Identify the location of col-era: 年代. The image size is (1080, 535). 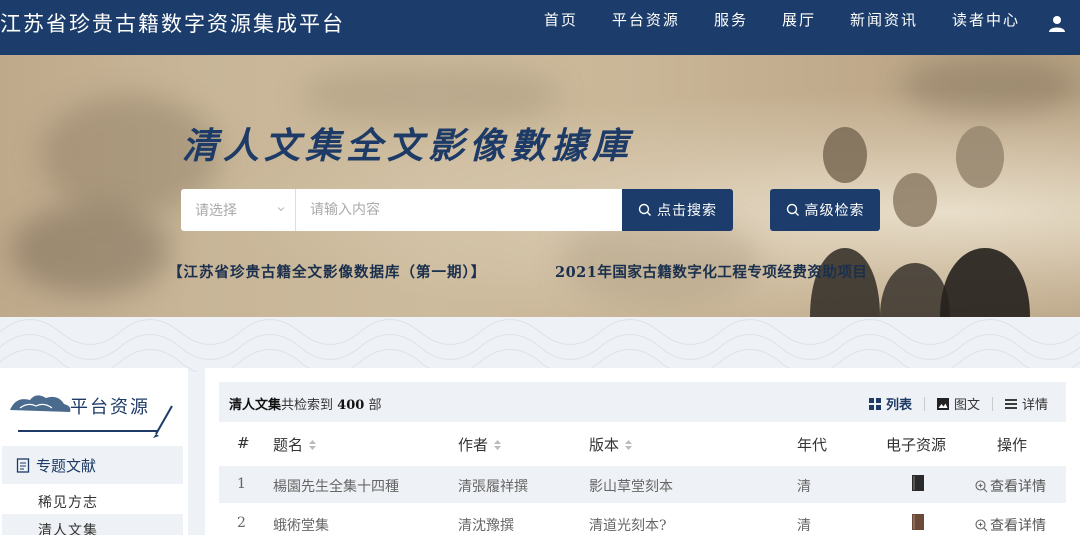
(812, 445).